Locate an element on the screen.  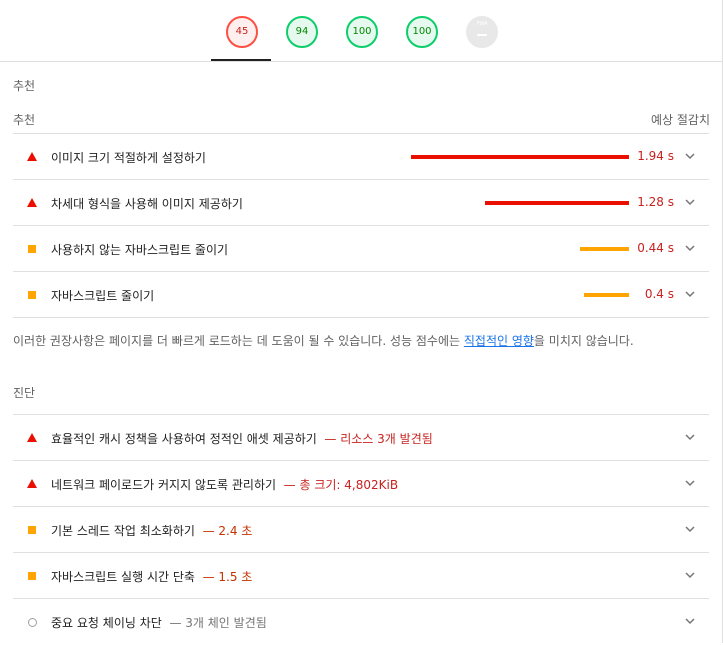
opportunities-heading: 추천 is located at coordinates (24, 86).